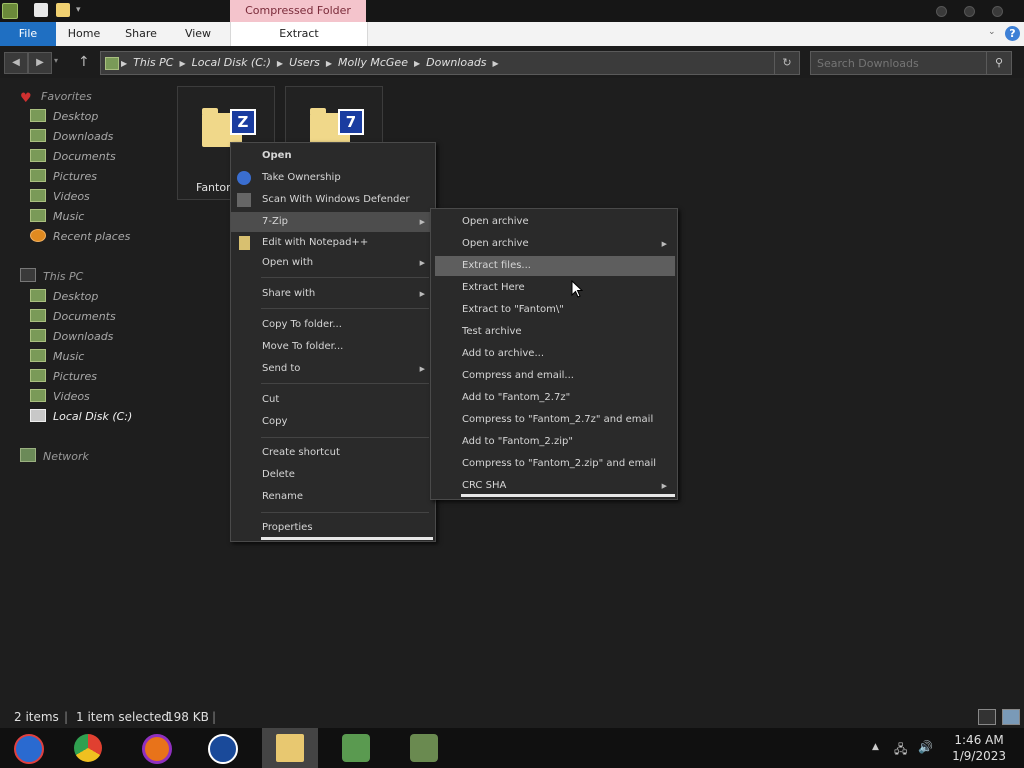  Describe the element at coordinates (925, 747) in the screenshot. I see `volume-icon: 🔊` at that location.